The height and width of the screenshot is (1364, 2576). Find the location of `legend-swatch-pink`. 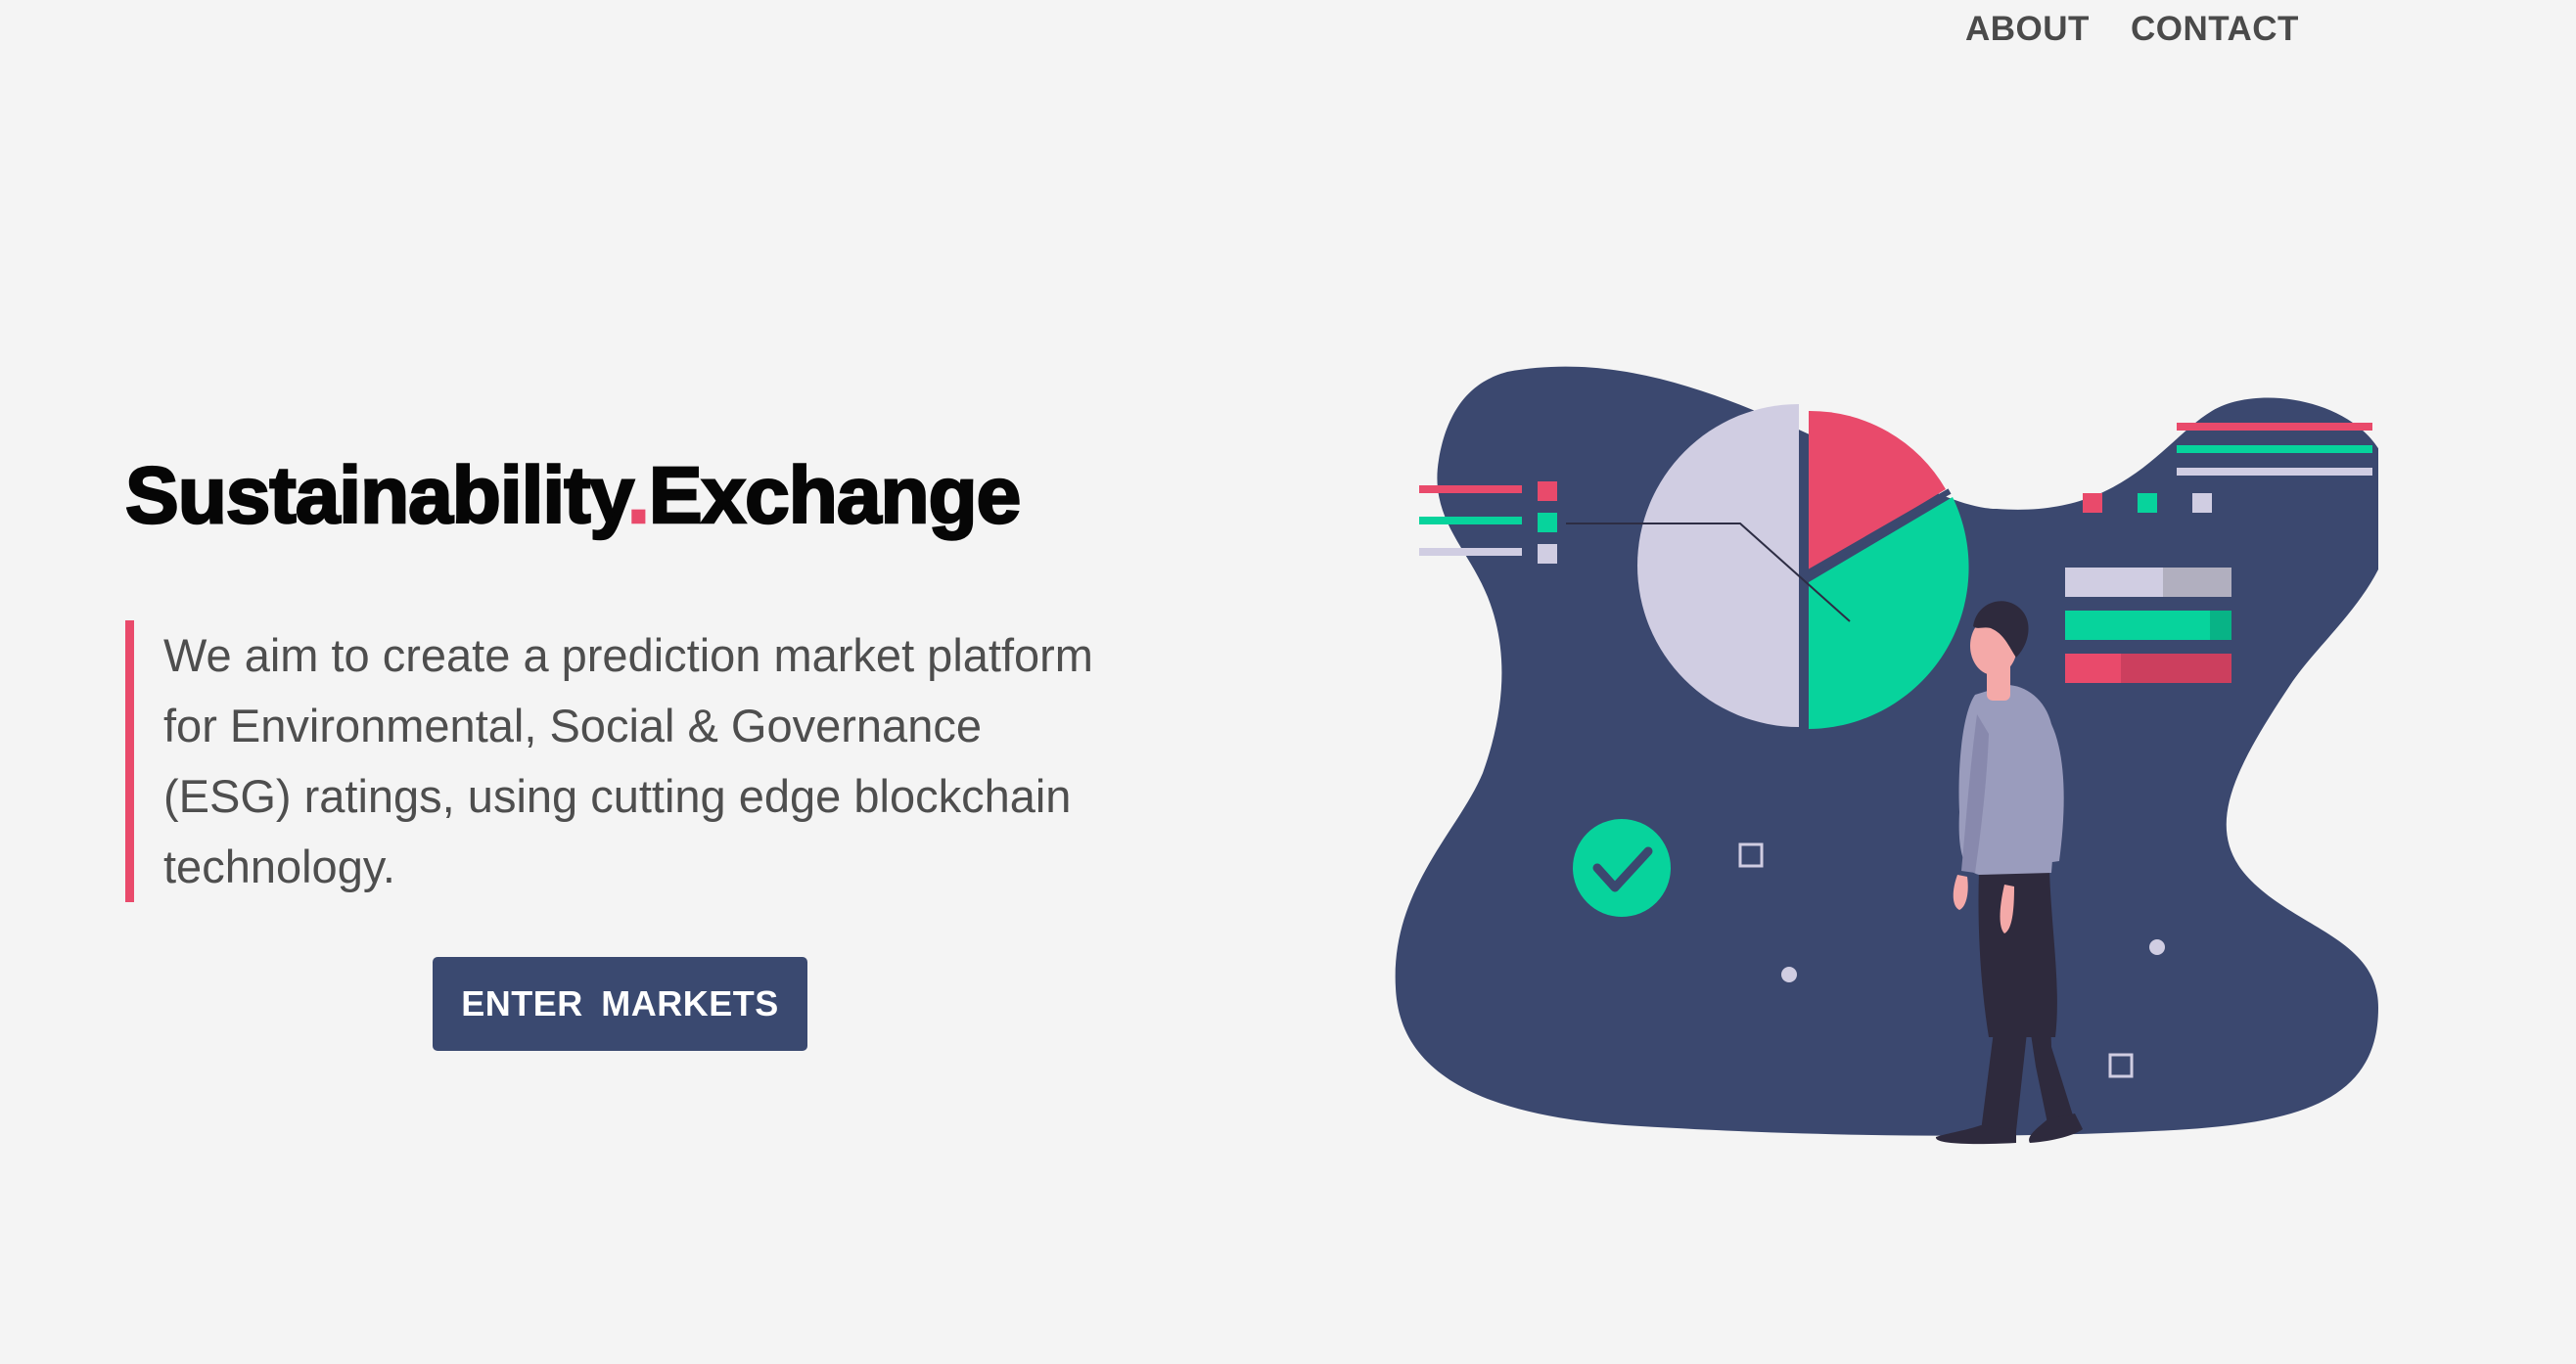

legend-swatch-pink is located at coordinates (1547, 491).